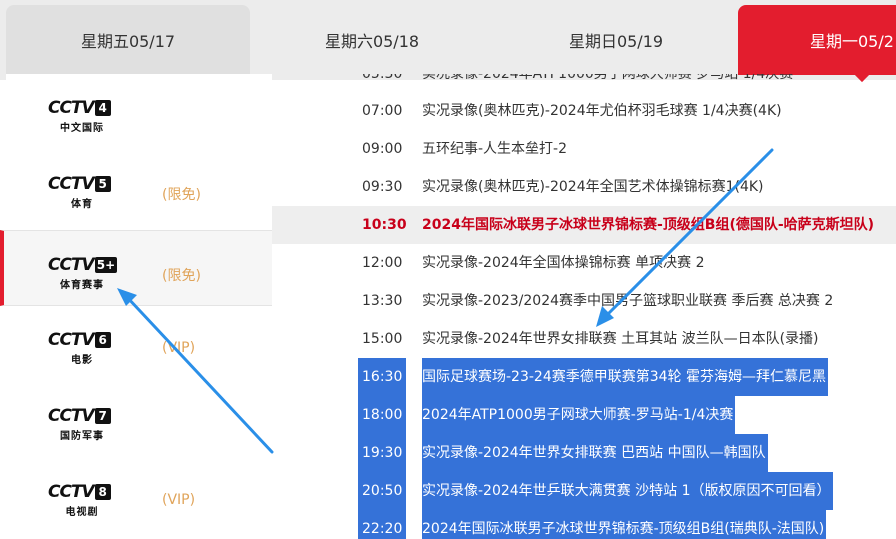 Image resolution: width=896 pixels, height=539 pixels. I want to click on program-row-selected: 22:20 2024年国际冰联男子冰球世界锦标赛-顶级组B组(瑞典队-法国队), so click(584, 524).